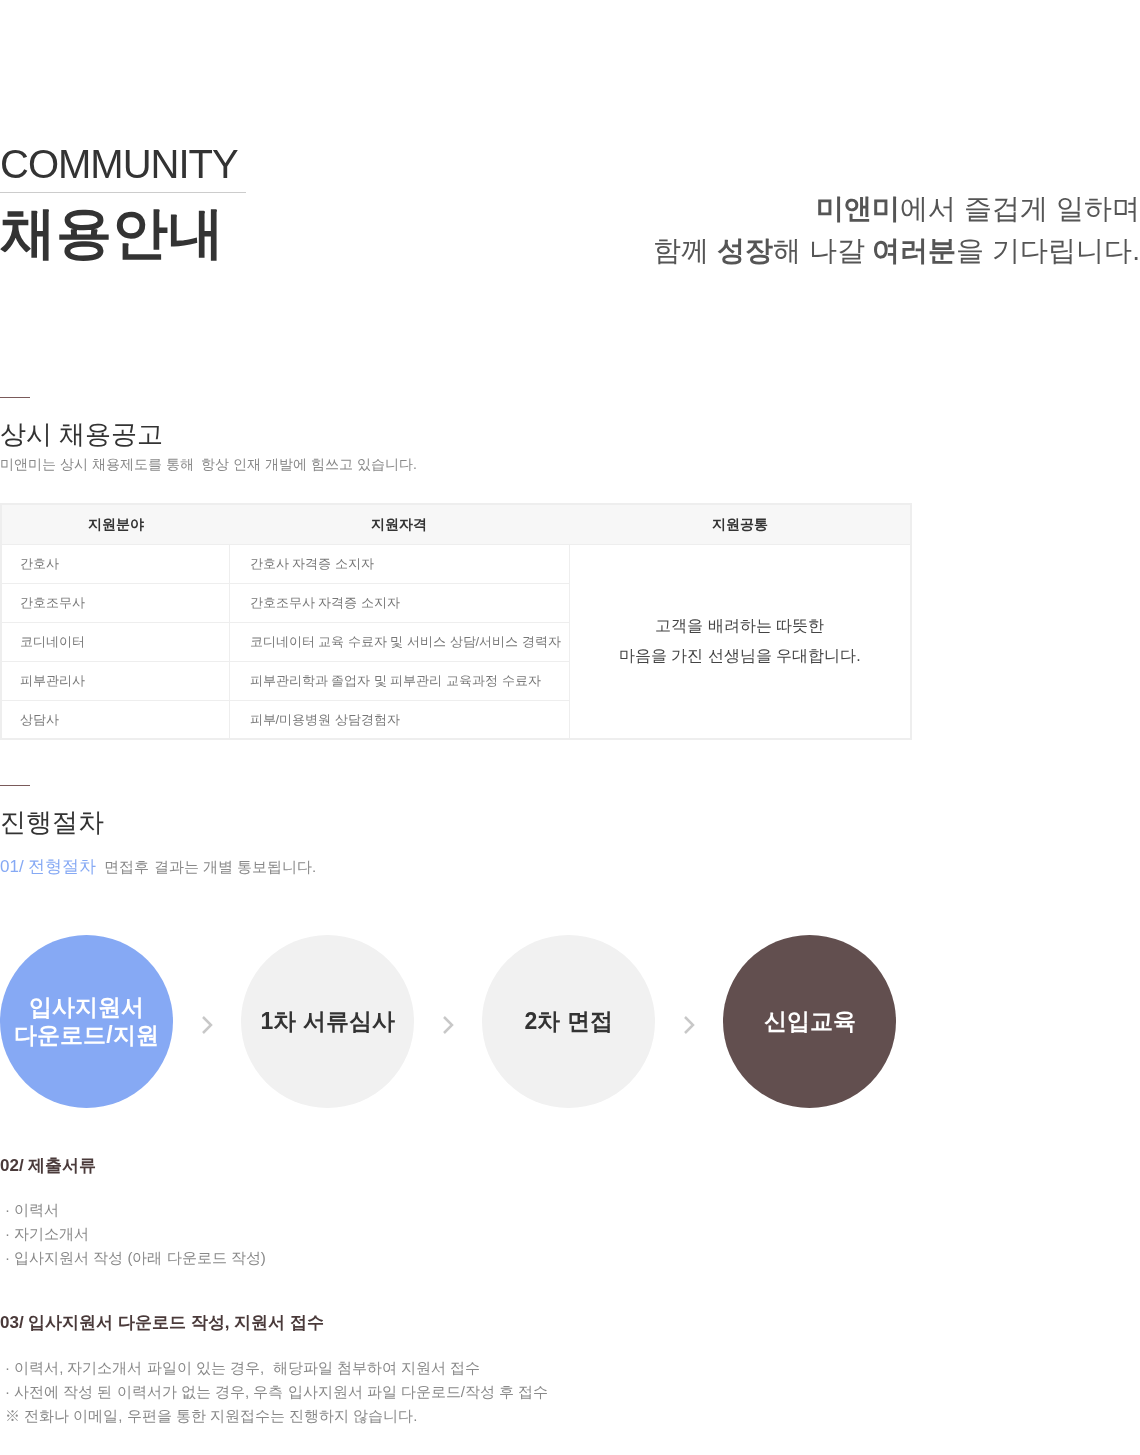 This screenshot has width=1140, height=1455. Describe the element at coordinates (115, 680) in the screenshot. I see `table-cell: 피부관리사` at that location.